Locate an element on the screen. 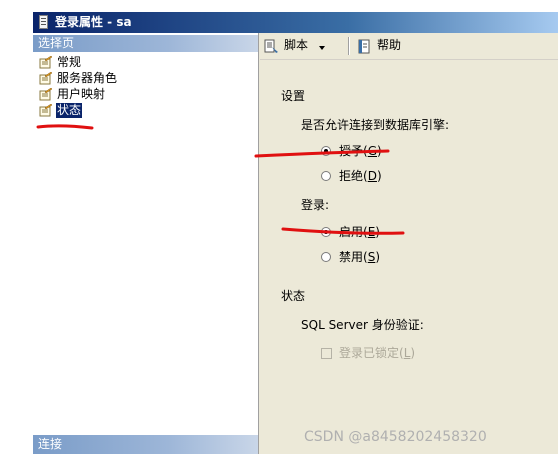  deny-radio is located at coordinates (326, 176).